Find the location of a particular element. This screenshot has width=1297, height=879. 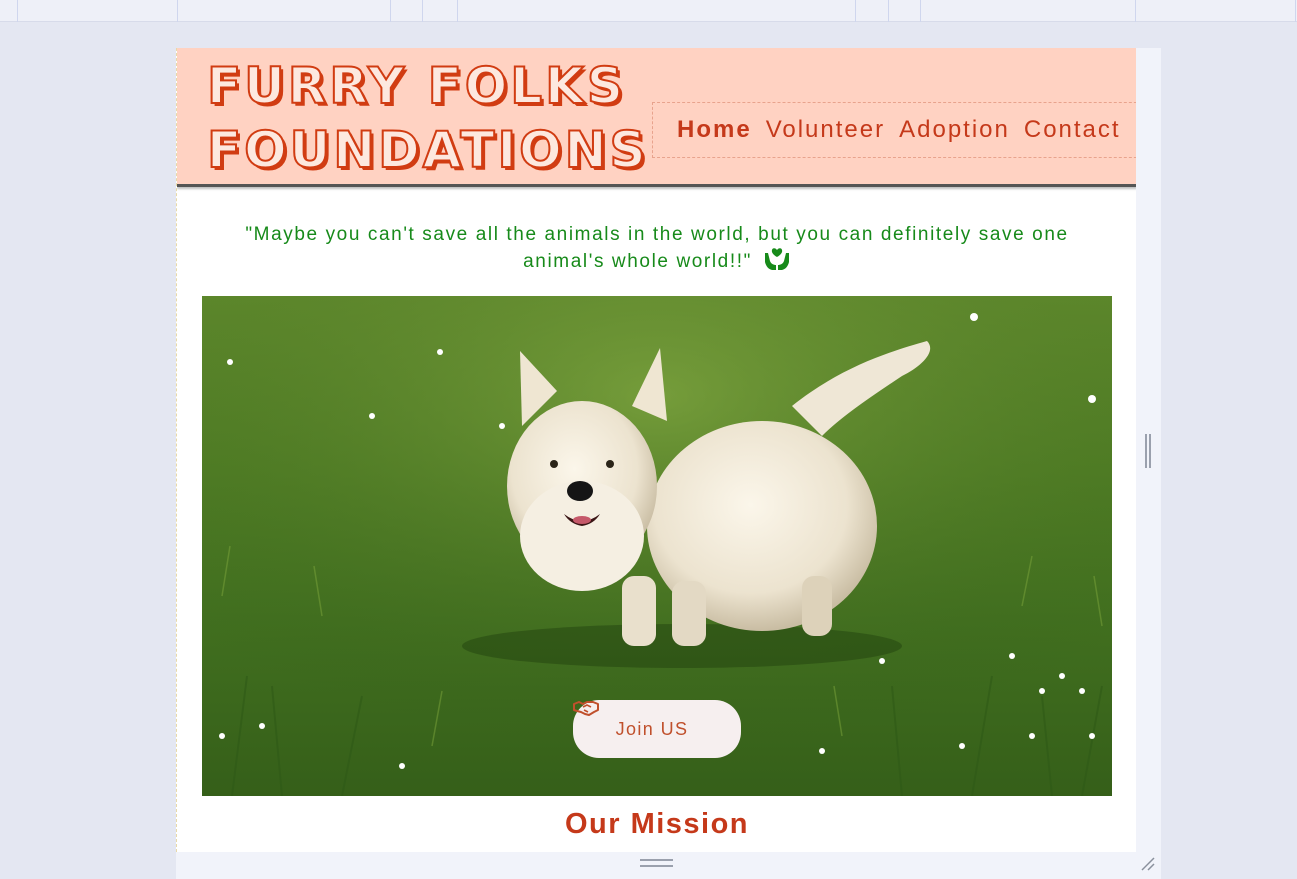

logo-line-1: FURRY FOLKS is located at coordinates (416, 86).